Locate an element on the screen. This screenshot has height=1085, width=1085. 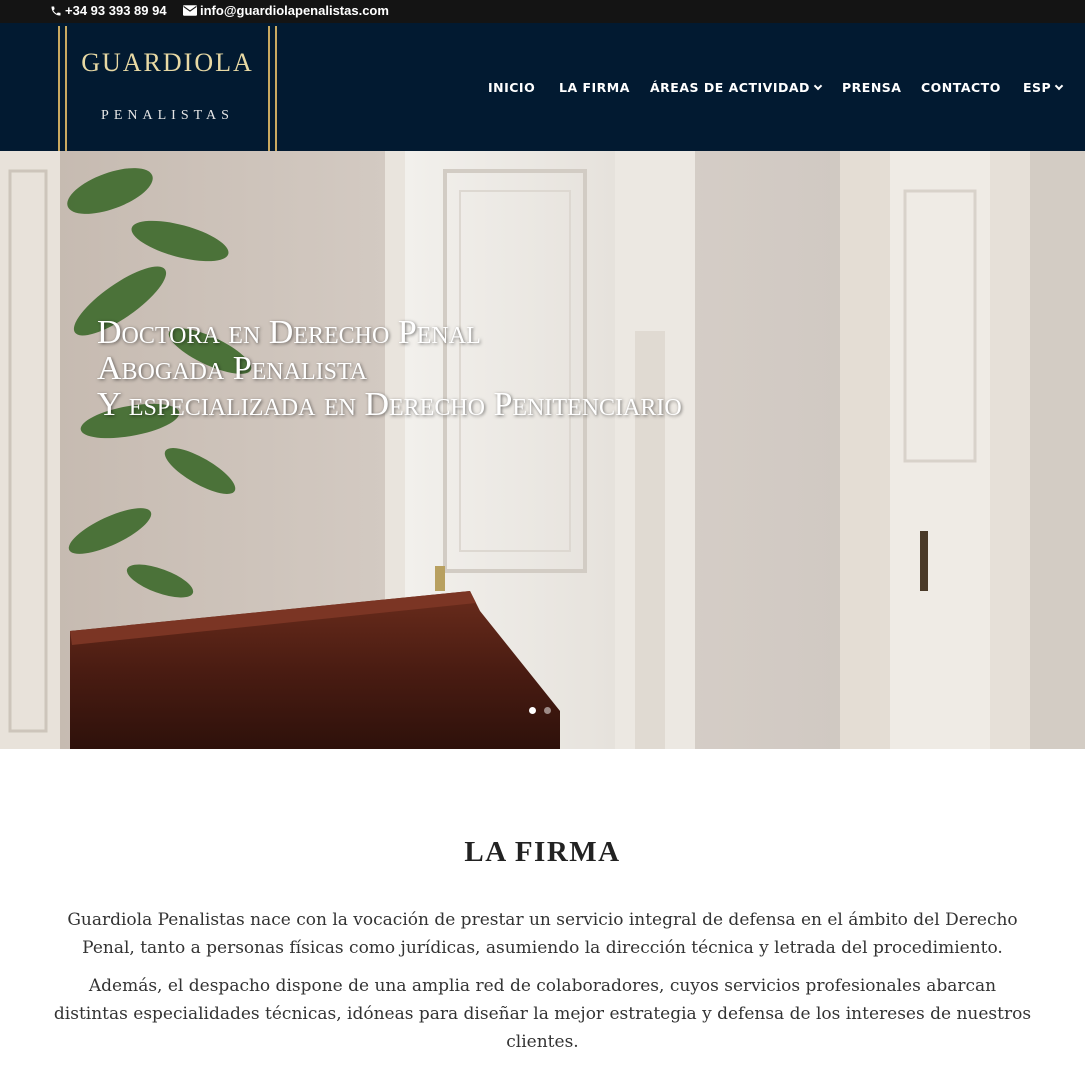
nav-item-la-firma: LA FIRMA is located at coordinates (594, 87).